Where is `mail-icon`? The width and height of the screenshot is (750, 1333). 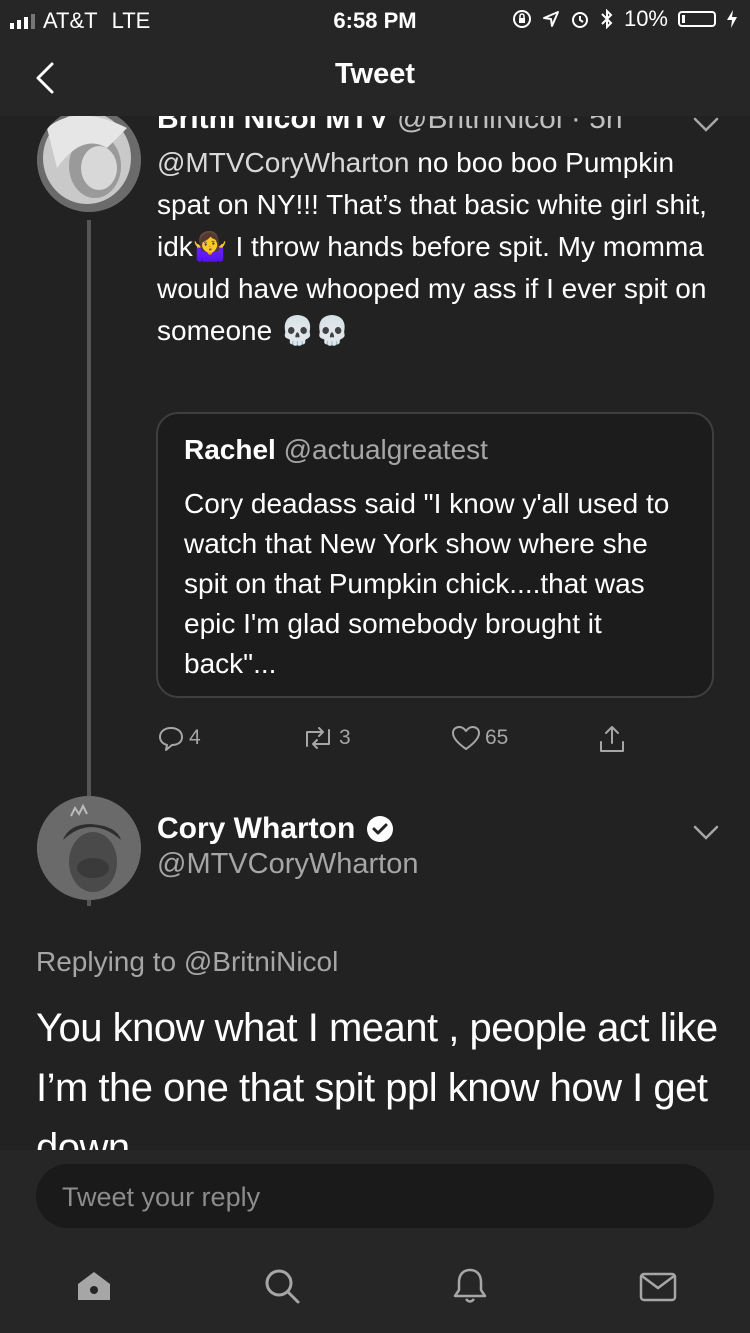 mail-icon is located at coordinates (658, 1286).